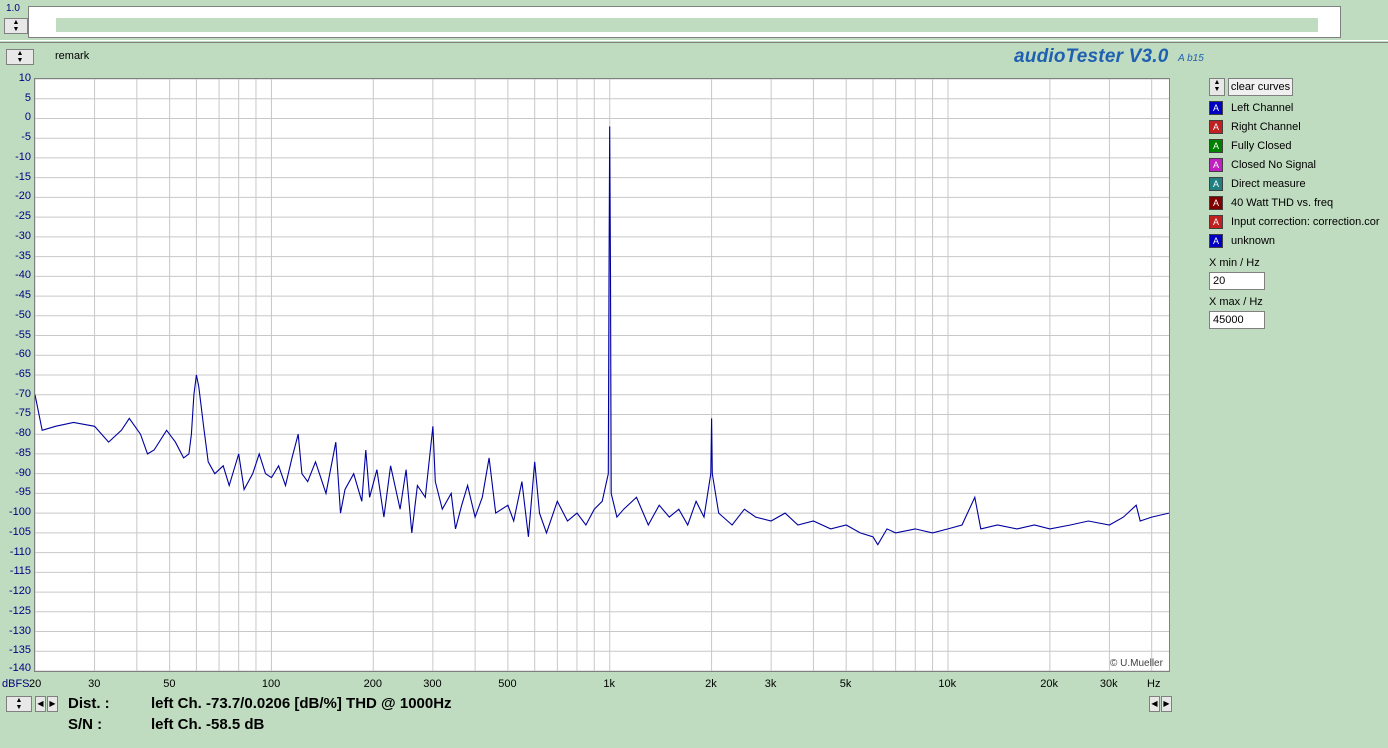 This screenshot has height=748, width=1388. What do you see at coordinates (23, 354) in the screenshot?
I see `y-tick-label: -60` at bounding box center [23, 354].